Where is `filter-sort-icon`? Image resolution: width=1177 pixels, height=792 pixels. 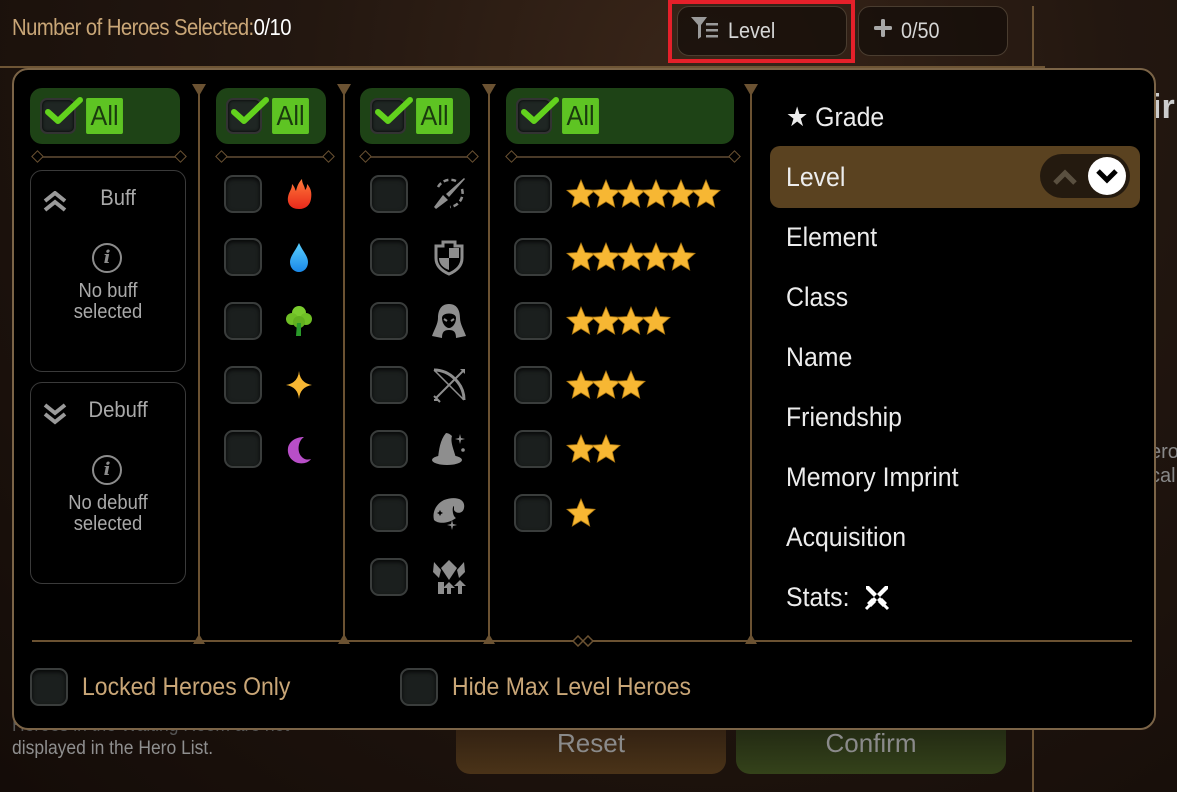
filter-sort-icon is located at coordinates (705, 31).